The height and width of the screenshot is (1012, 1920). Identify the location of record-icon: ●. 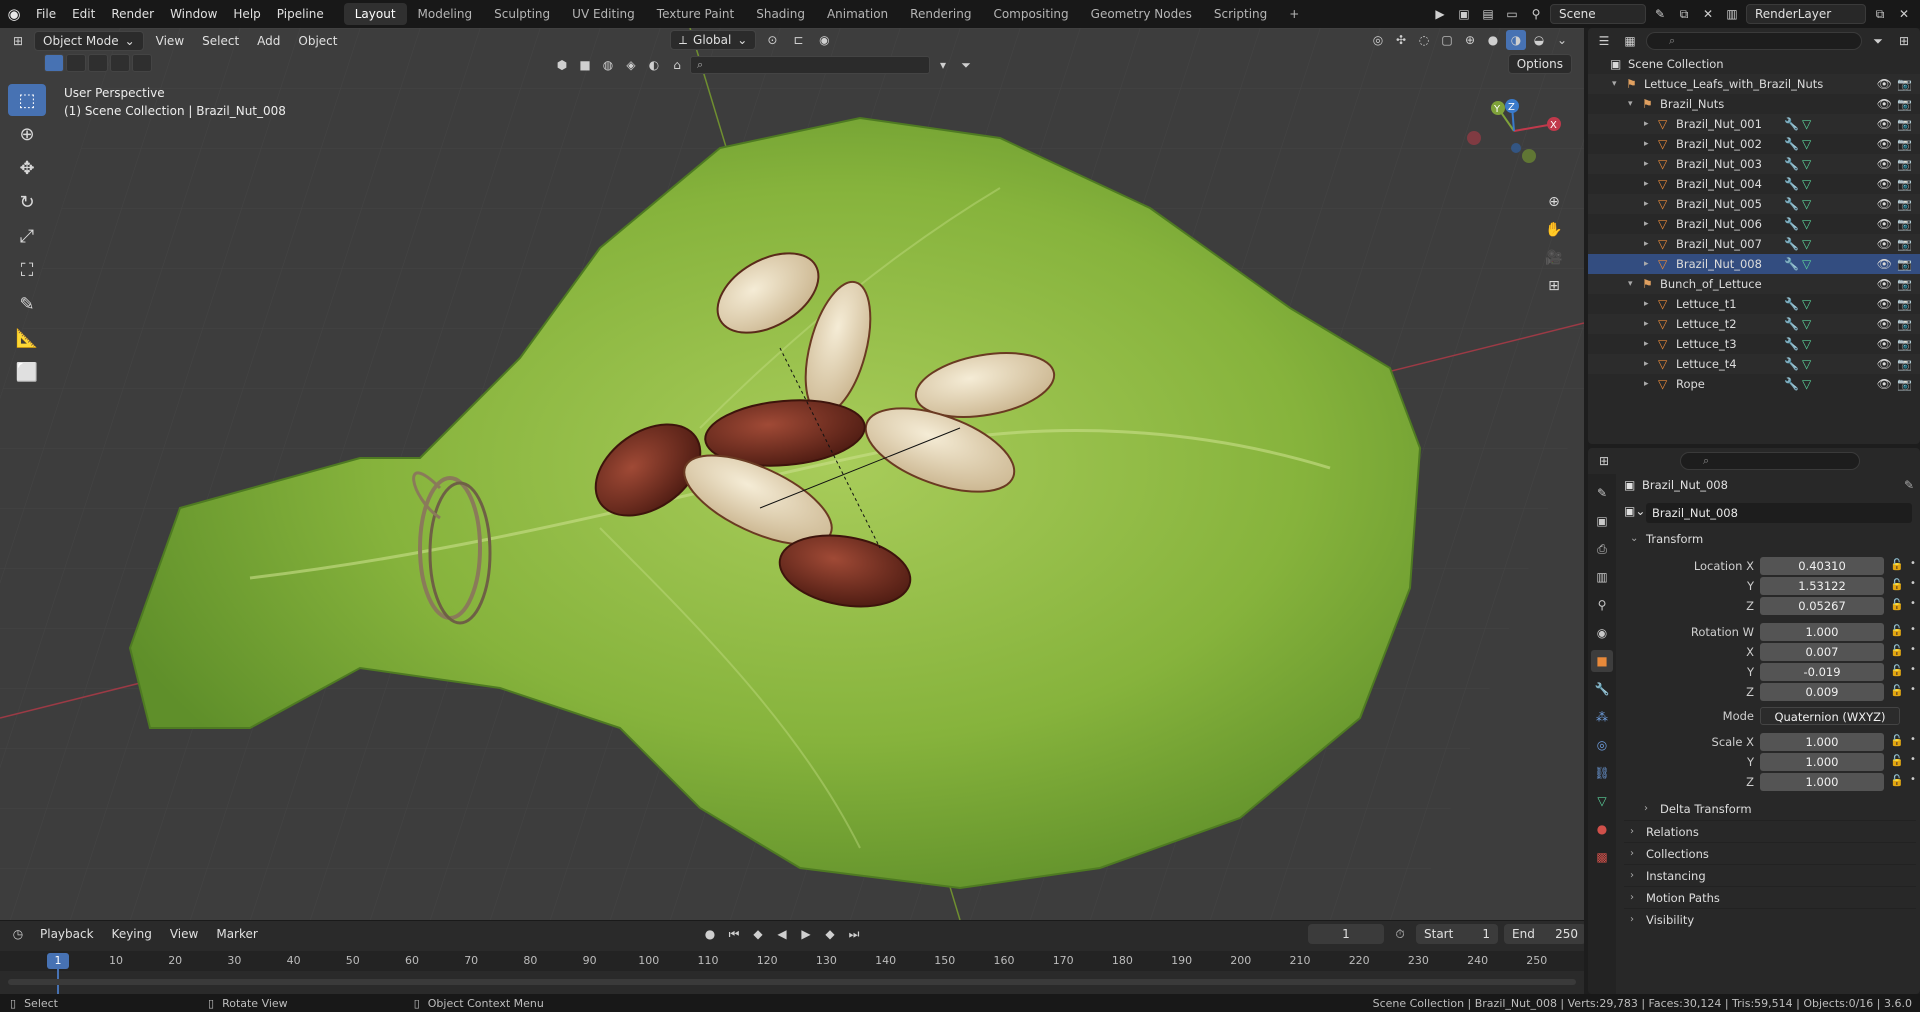
(710, 934).